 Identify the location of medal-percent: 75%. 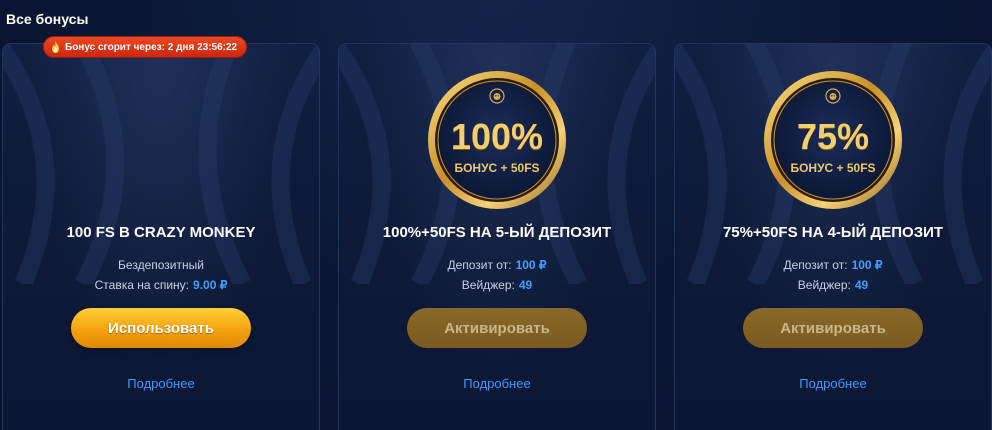
(833, 136).